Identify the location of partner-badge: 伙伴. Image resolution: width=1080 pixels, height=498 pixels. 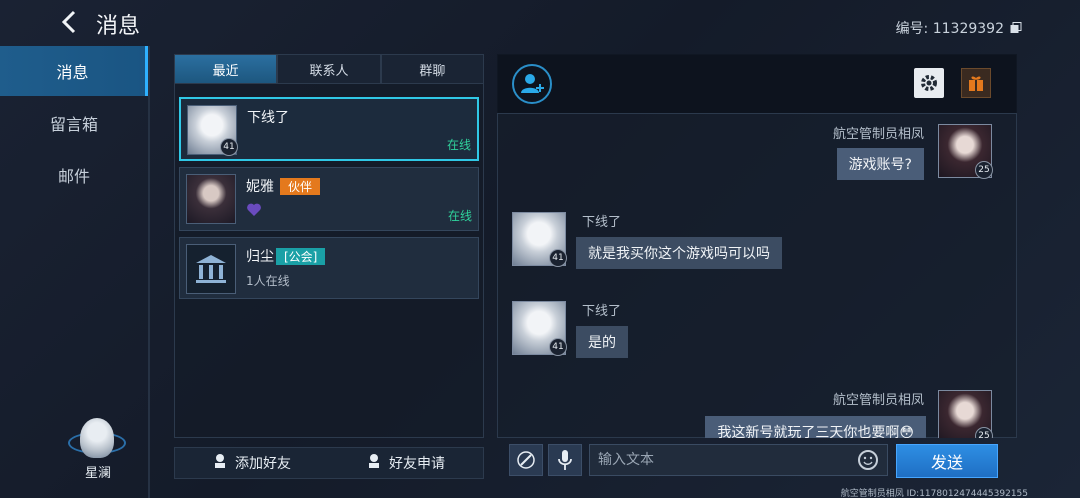
(300, 186).